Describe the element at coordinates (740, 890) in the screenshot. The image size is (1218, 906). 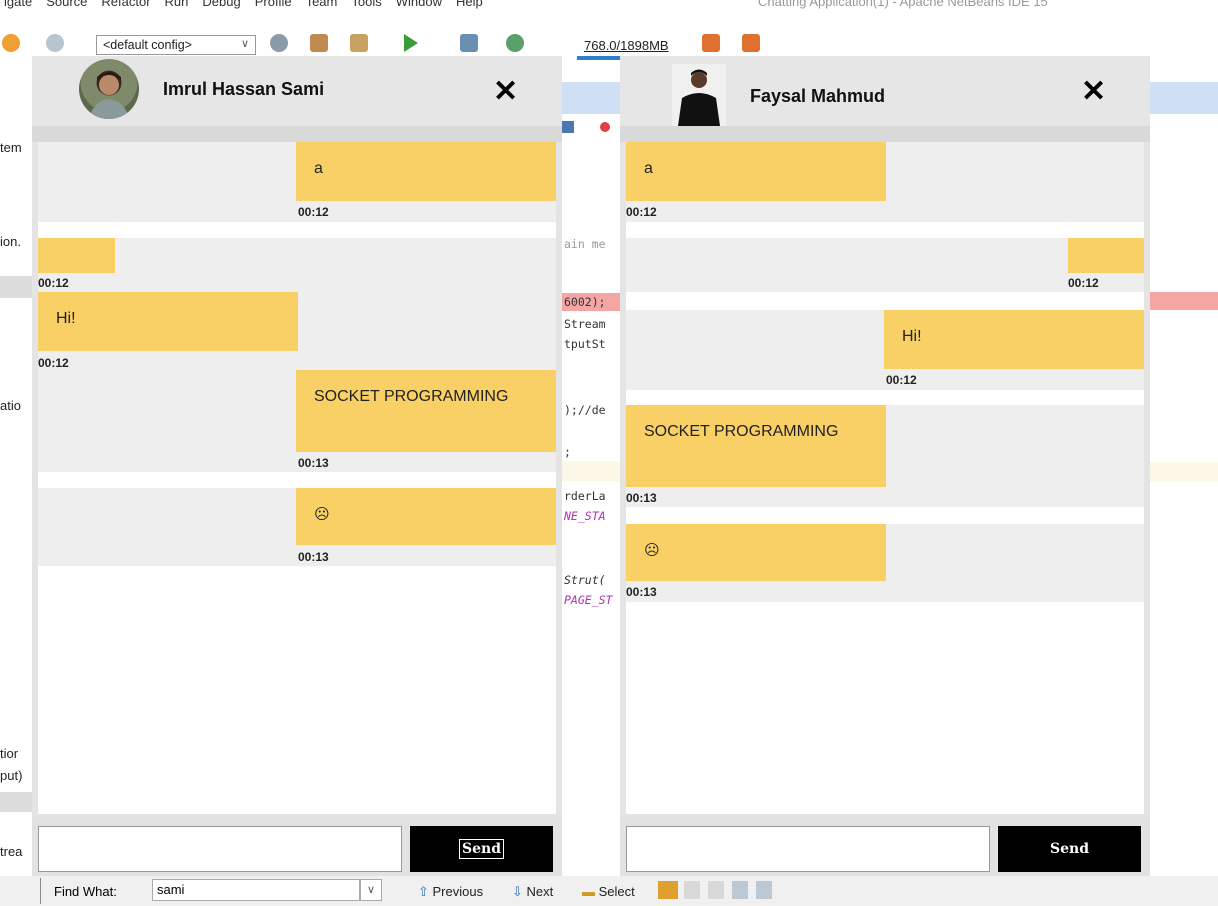
I see `highlight-icon` at that location.